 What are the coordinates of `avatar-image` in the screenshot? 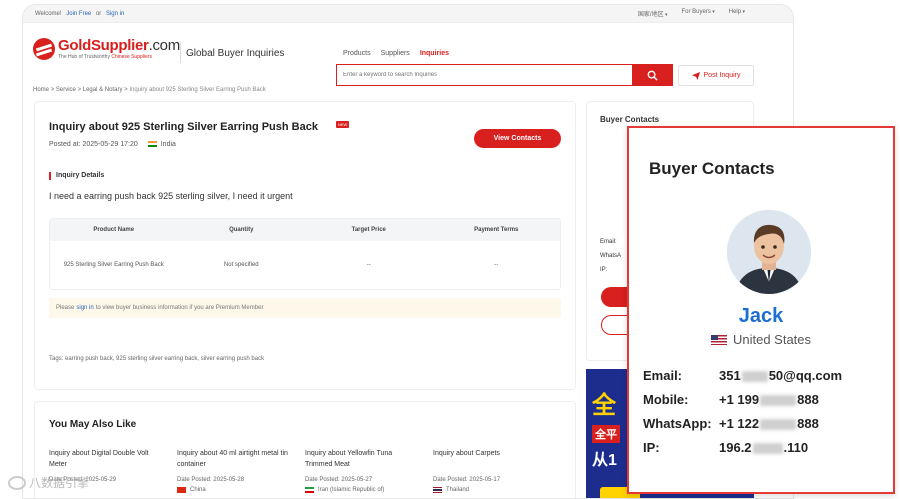 It's located at (769, 252).